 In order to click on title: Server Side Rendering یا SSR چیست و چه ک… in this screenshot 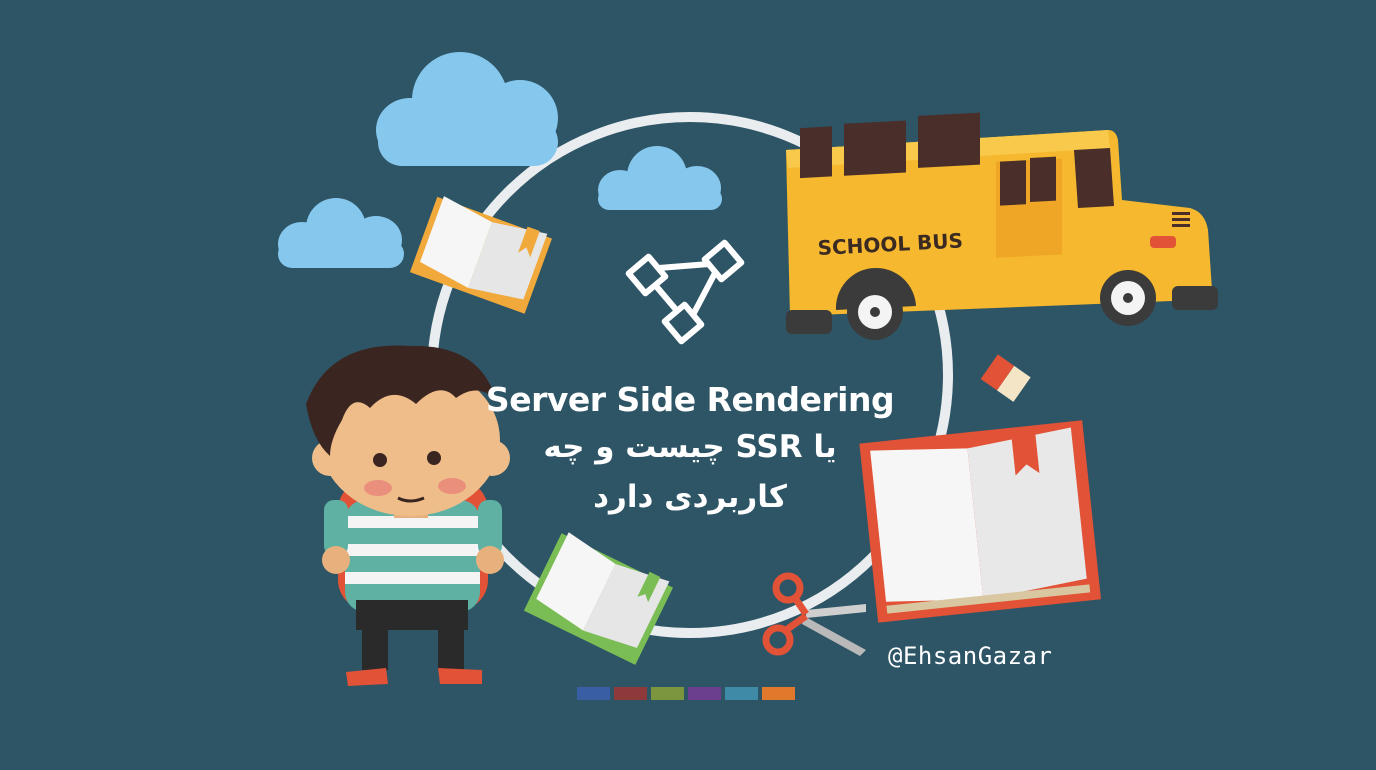, I will do `click(690, 450)`.